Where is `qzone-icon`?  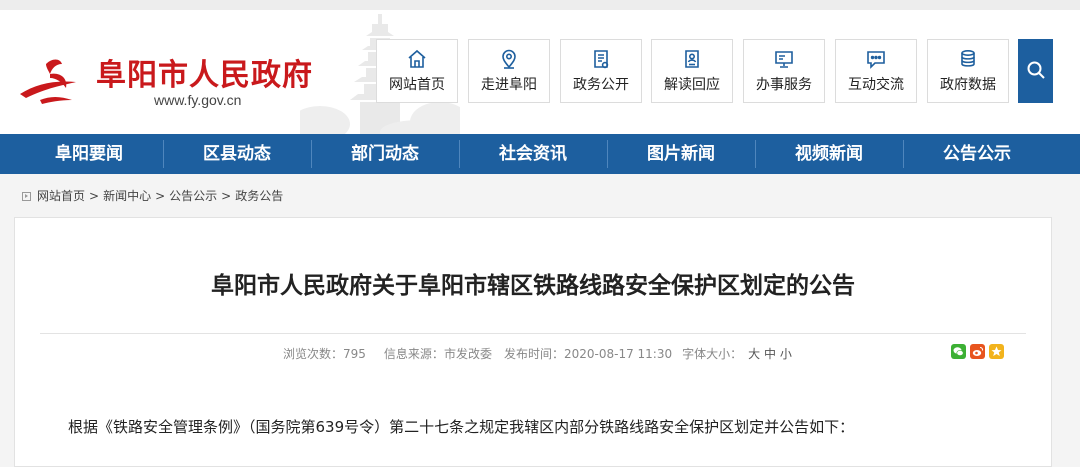
qzone-icon is located at coordinates (996, 351).